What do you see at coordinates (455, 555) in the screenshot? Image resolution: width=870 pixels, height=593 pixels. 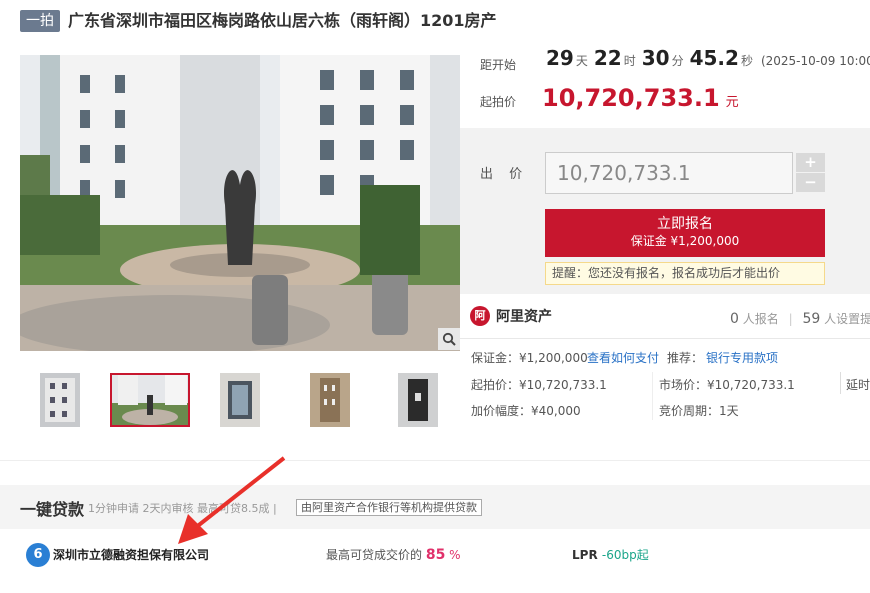 I see `loan-ratio-unit: %` at bounding box center [455, 555].